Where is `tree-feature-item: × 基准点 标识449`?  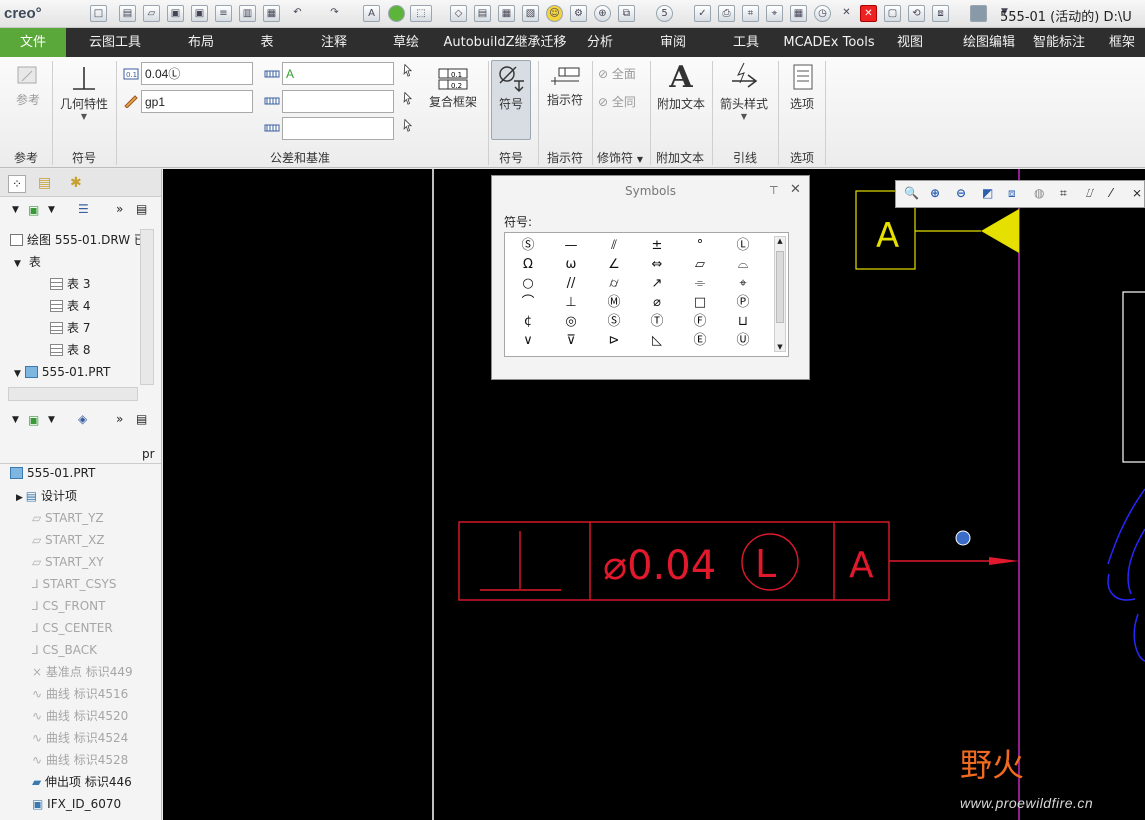
tree-feature-item: × 基准点 标识449 is located at coordinates (82, 672).